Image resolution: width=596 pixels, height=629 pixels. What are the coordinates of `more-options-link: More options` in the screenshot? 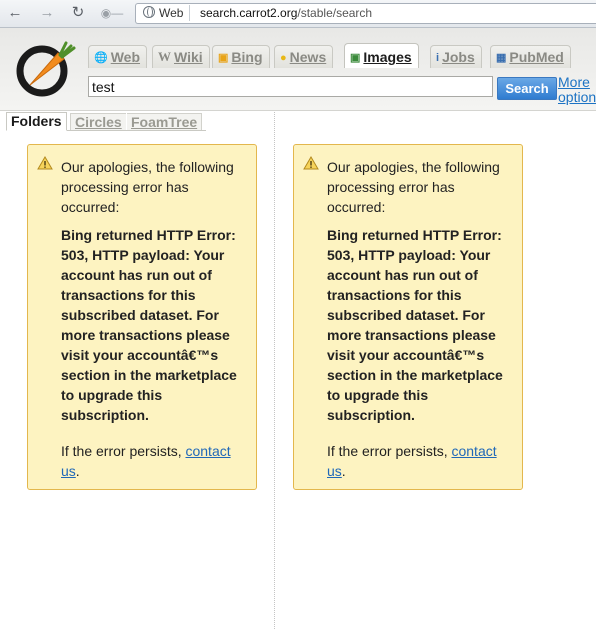 It's located at (577, 90).